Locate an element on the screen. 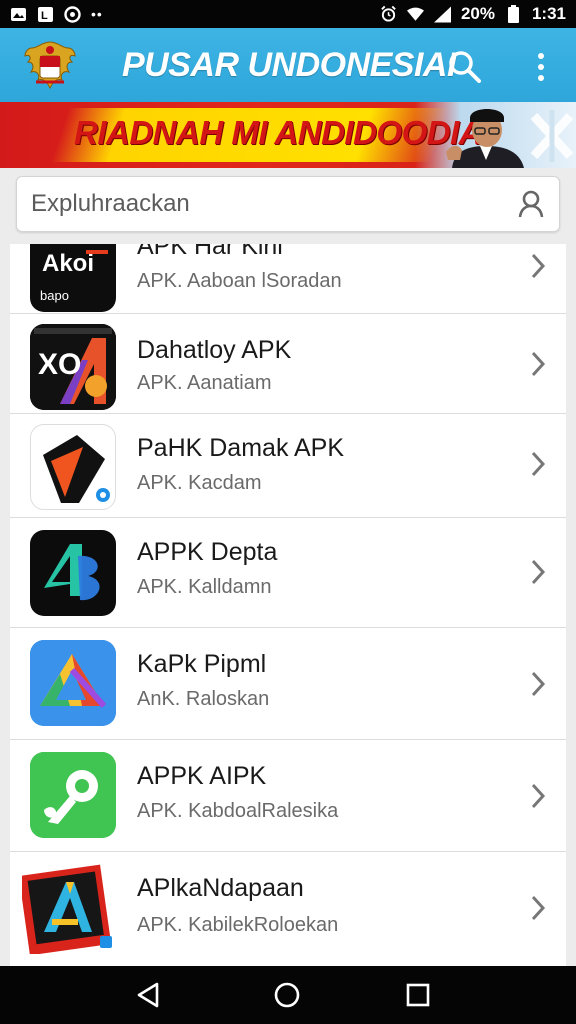  list-item-title: APPK AIPK is located at coordinates (202, 776).